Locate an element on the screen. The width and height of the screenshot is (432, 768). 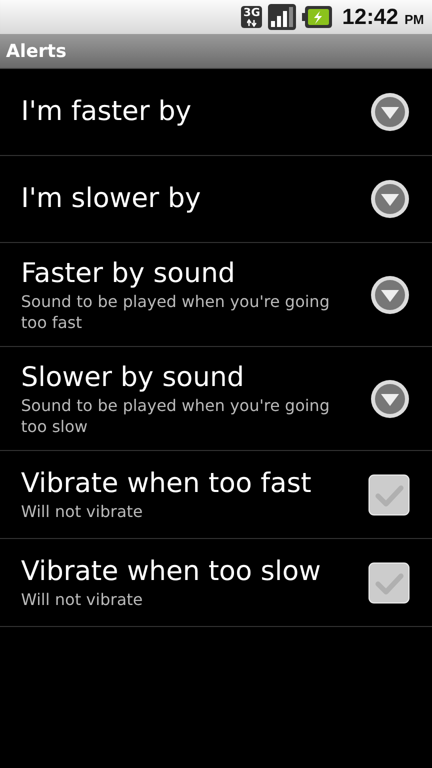
preference-item: Slower by sound Sound to be played when you're going too slow is located at coordinates (216, 399).